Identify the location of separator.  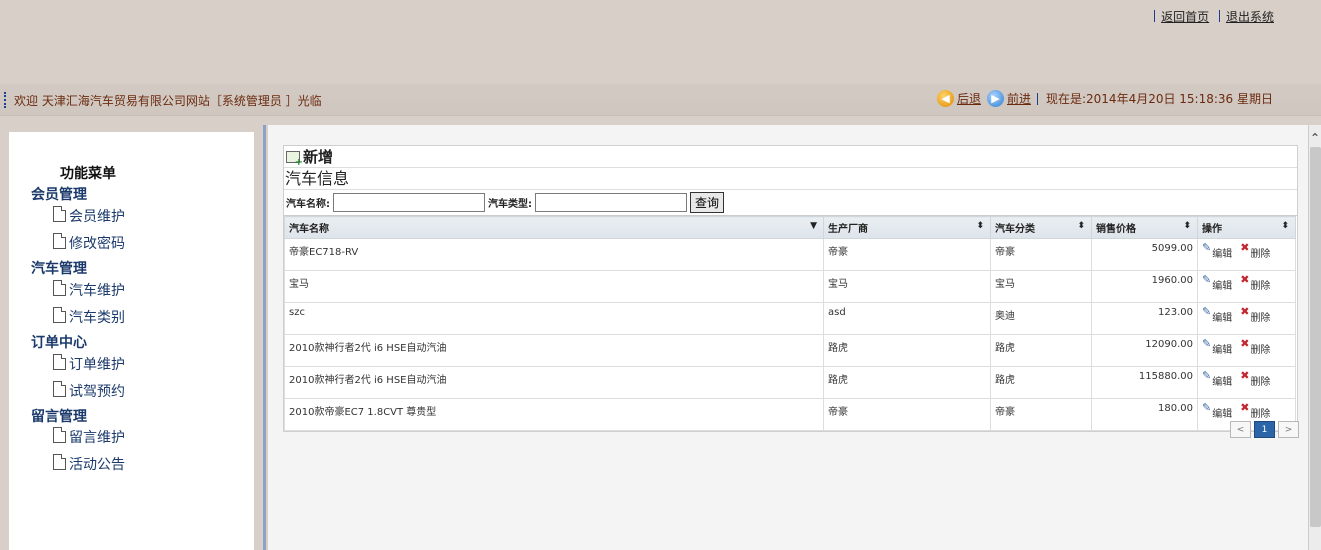
(1037, 98).